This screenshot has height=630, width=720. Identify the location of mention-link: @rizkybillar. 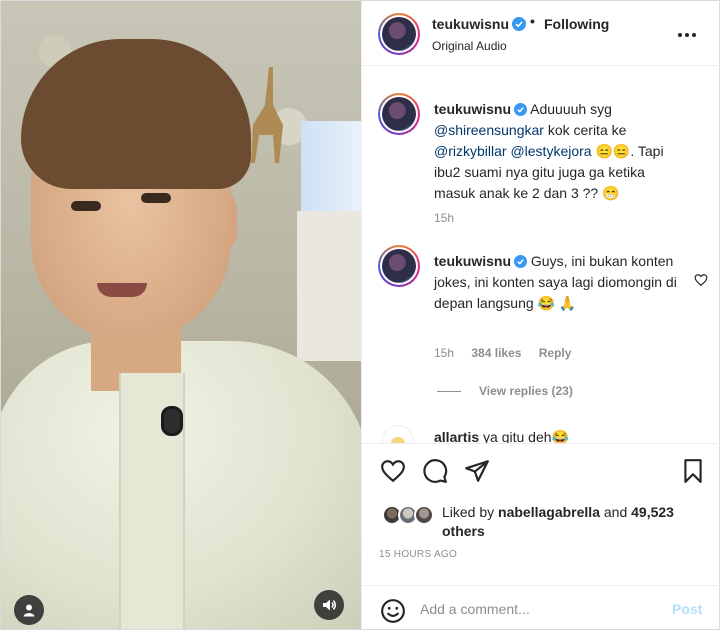
(470, 151).